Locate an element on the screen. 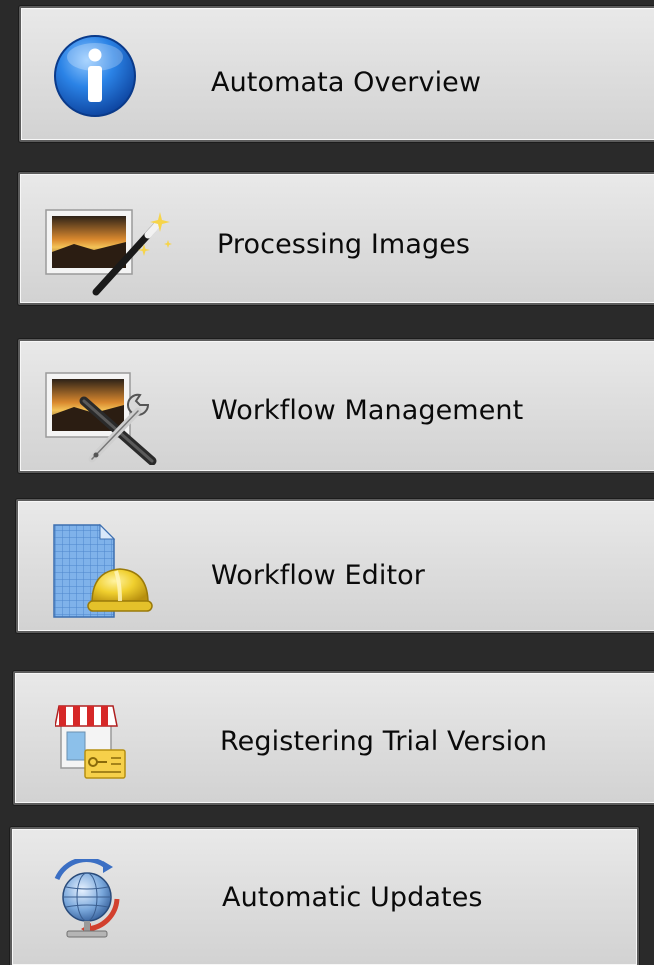 The height and width of the screenshot is (965, 654). workflow-management-button: Workflow Management is located at coordinates (336, 406).